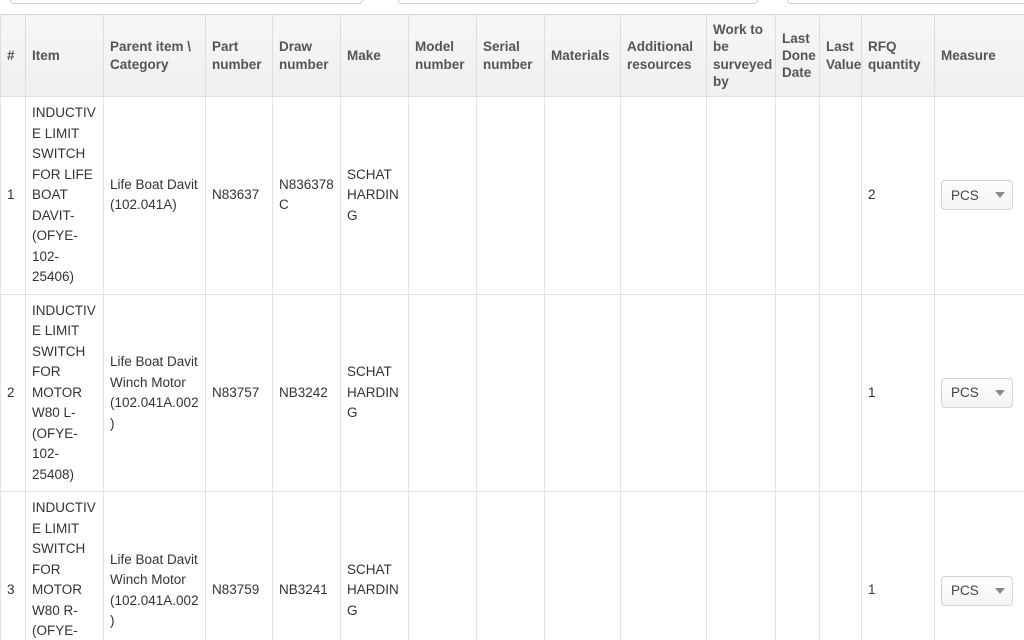 The height and width of the screenshot is (640, 1024). Describe the element at coordinates (512, 7) in the screenshot. I see `top-filter-strip` at that location.